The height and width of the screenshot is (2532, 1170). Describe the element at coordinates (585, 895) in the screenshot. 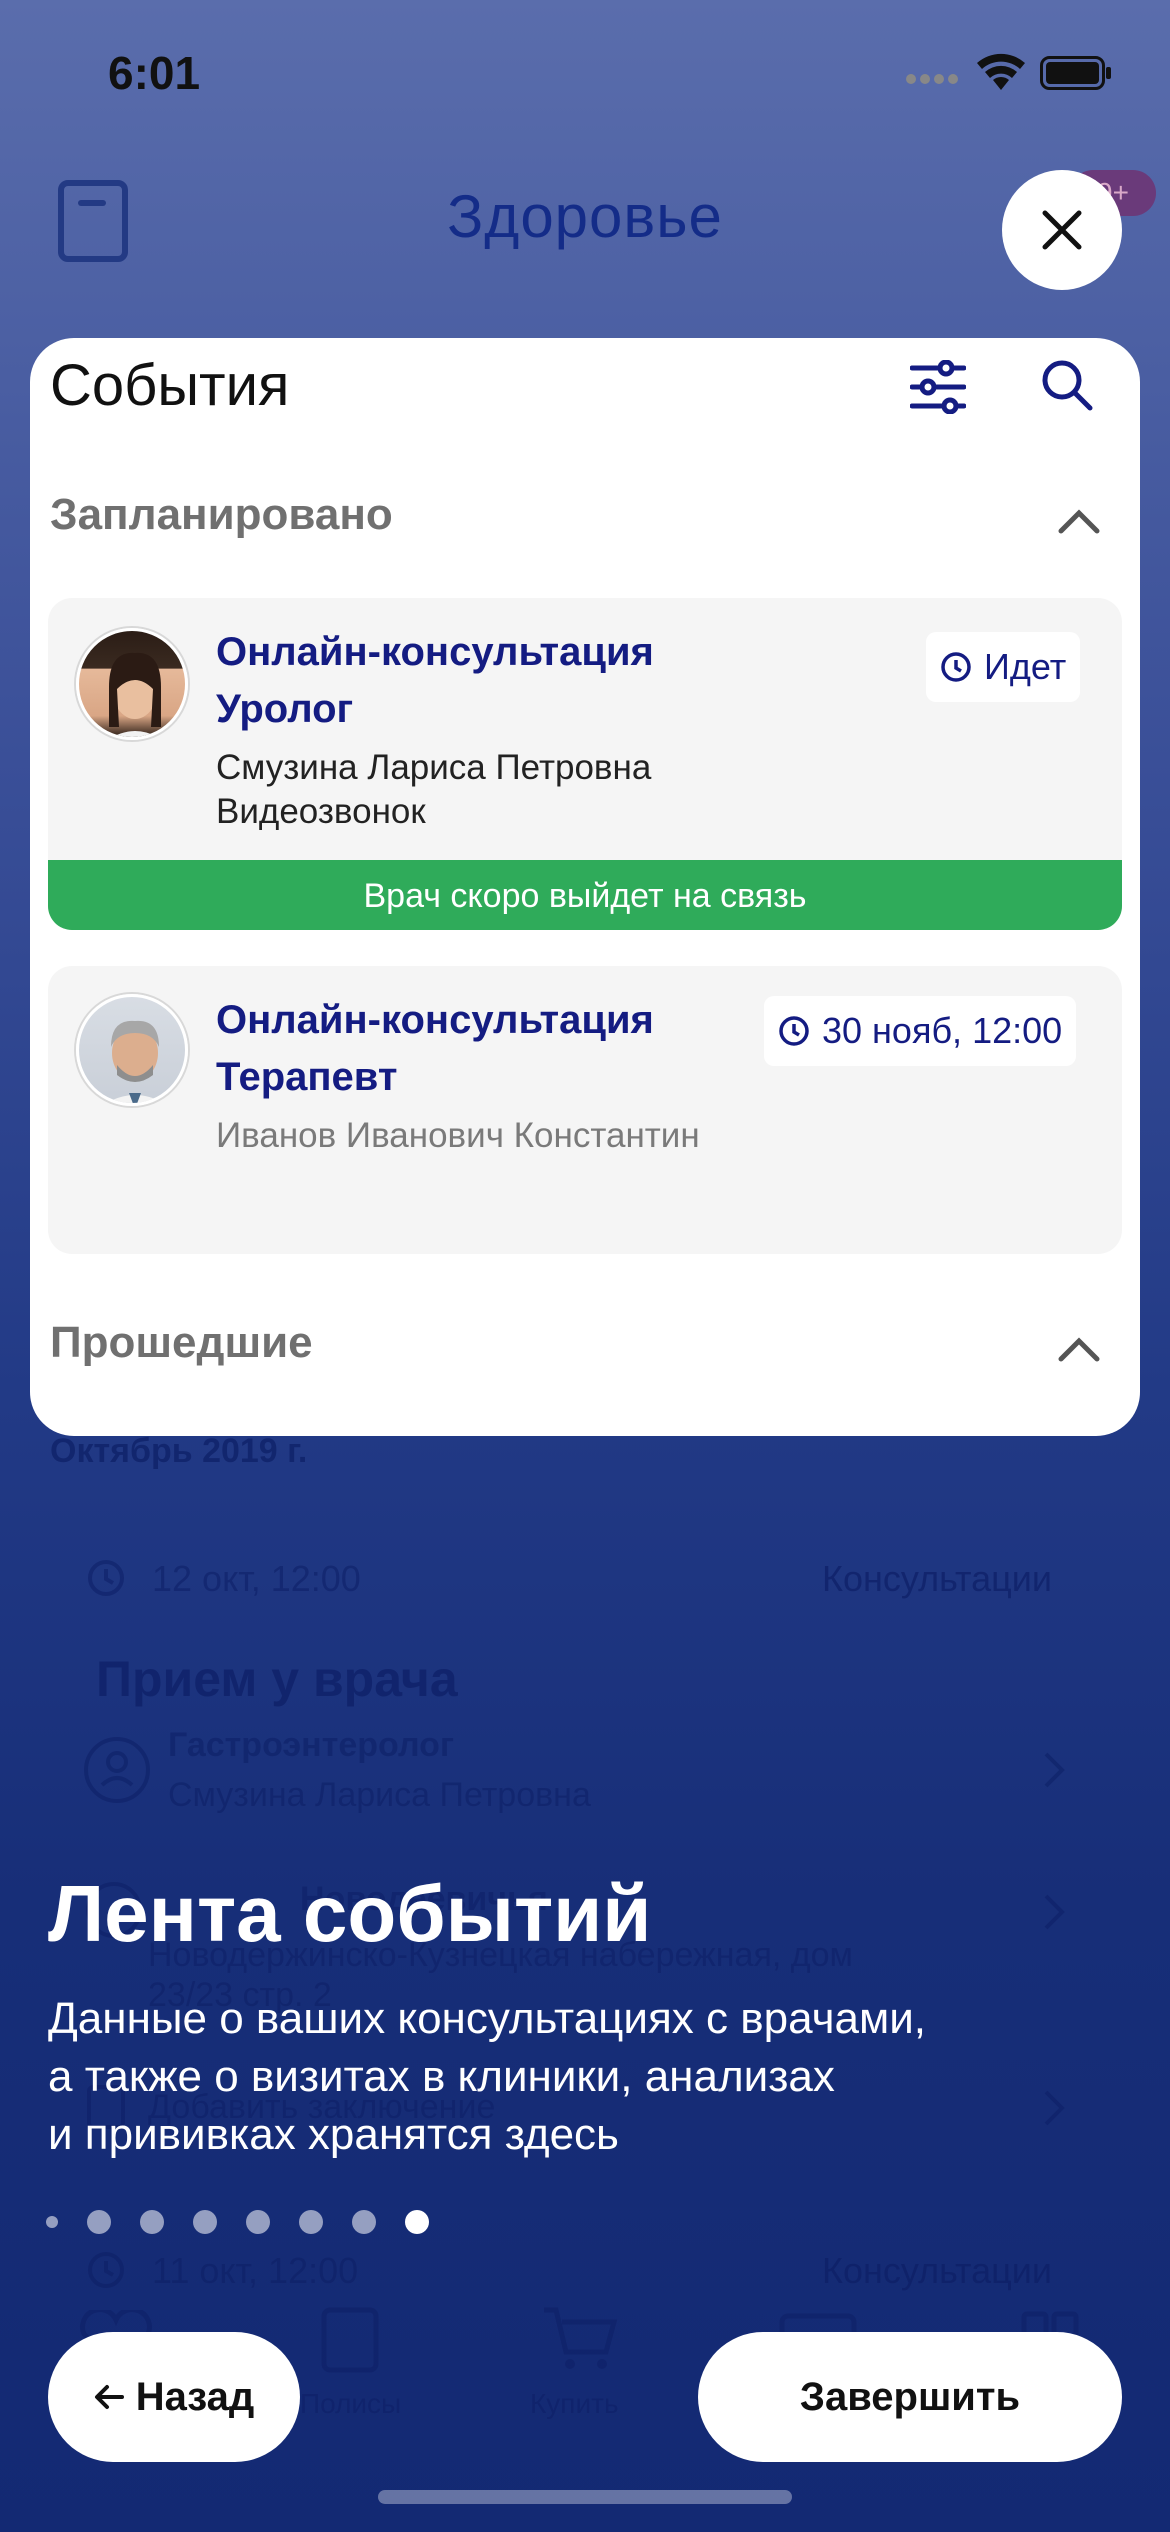

I see `doctor-status-banner: Врач скоро выйдет на связь` at that location.